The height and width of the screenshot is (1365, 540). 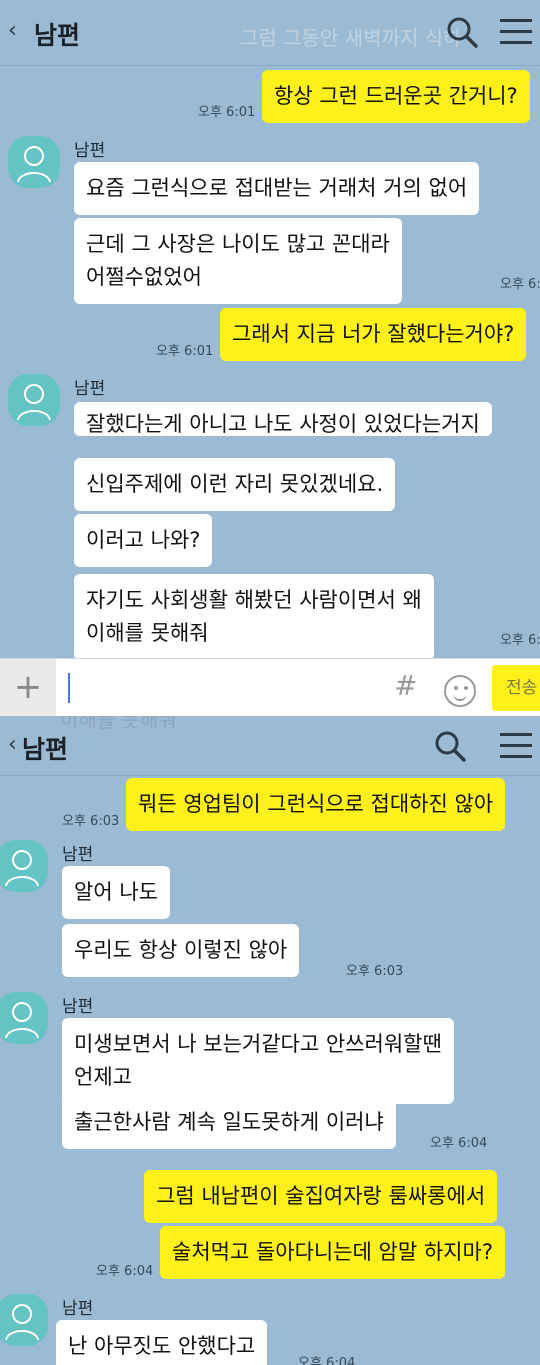 What do you see at coordinates (103, 1077) in the screenshot?
I see `message-line: 언제고` at bounding box center [103, 1077].